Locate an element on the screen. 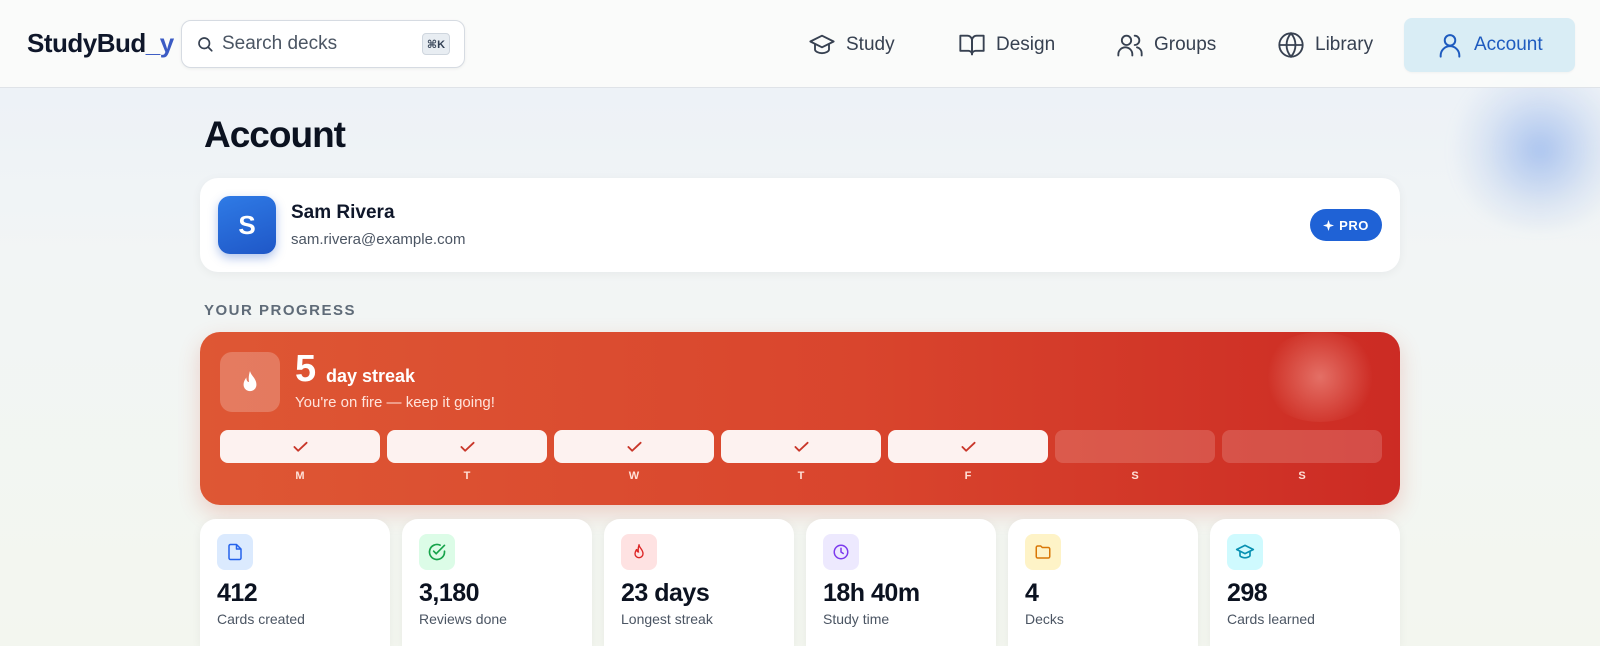  search-box: ⌘K is located at coordinates (323, 44).